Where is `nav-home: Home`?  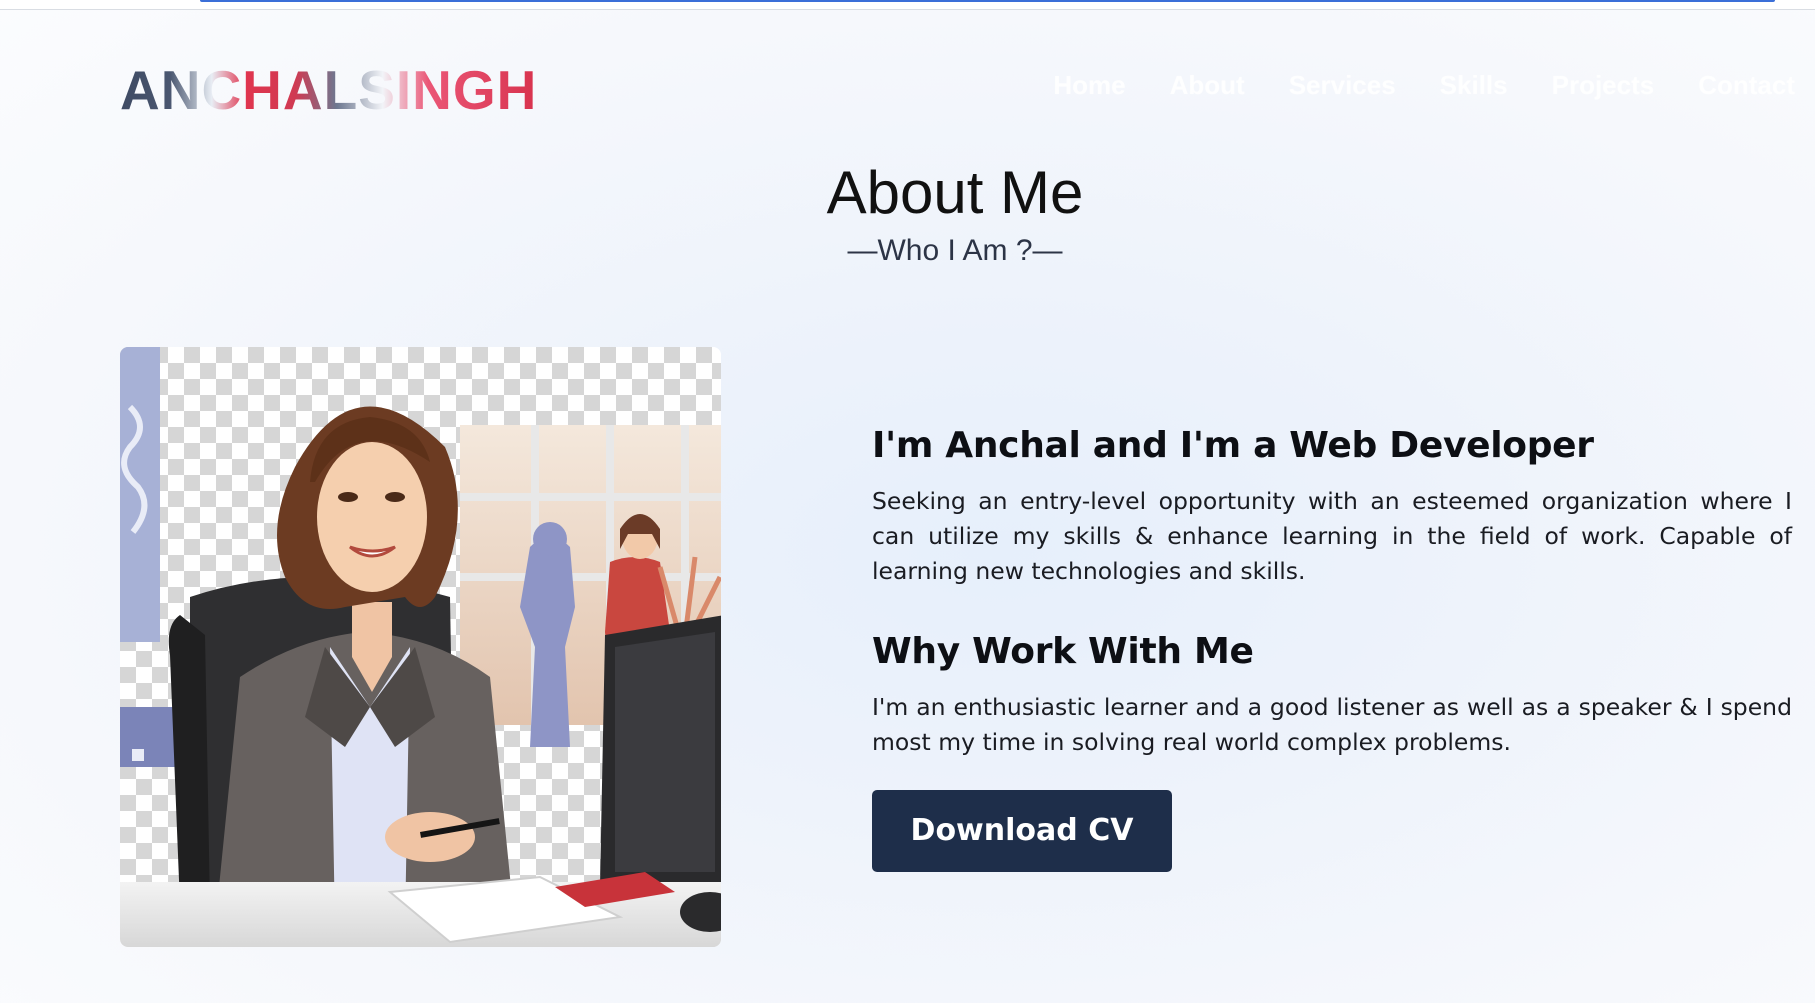 nav-home: Home is located at coordinates (1089, 85).